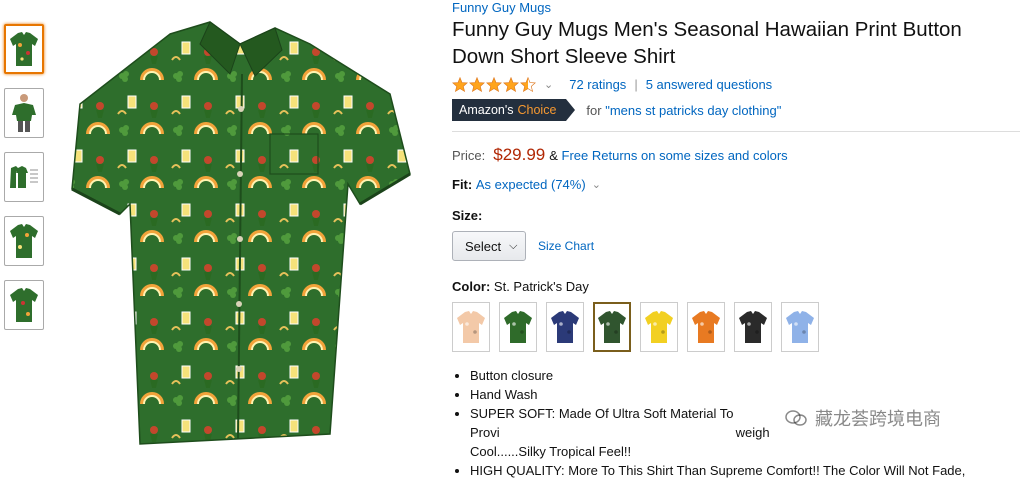  Describe the element at coordinates (745, 394) in the screenshot. I see `bullet-item: Hand Wash` at that location.